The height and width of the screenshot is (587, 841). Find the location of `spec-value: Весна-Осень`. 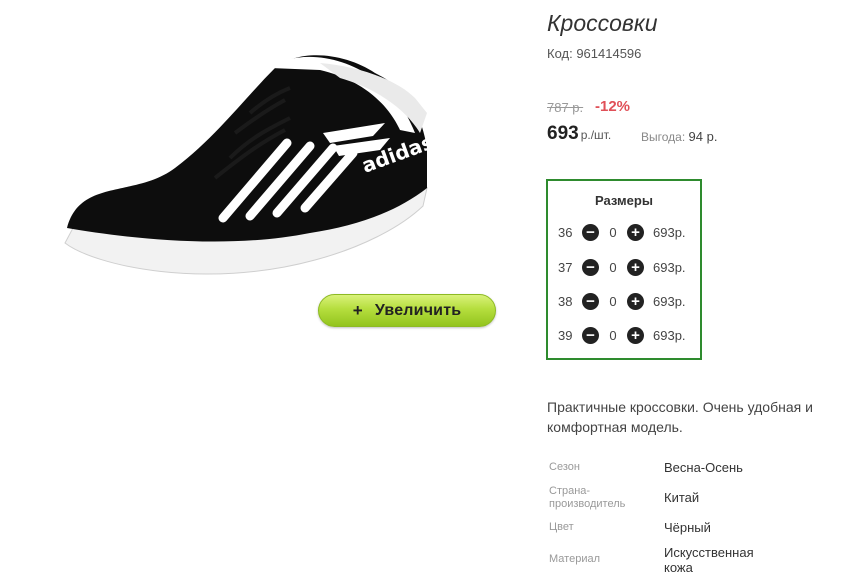

spec-value: Весна-Осень is located at coordinates (703, 467).